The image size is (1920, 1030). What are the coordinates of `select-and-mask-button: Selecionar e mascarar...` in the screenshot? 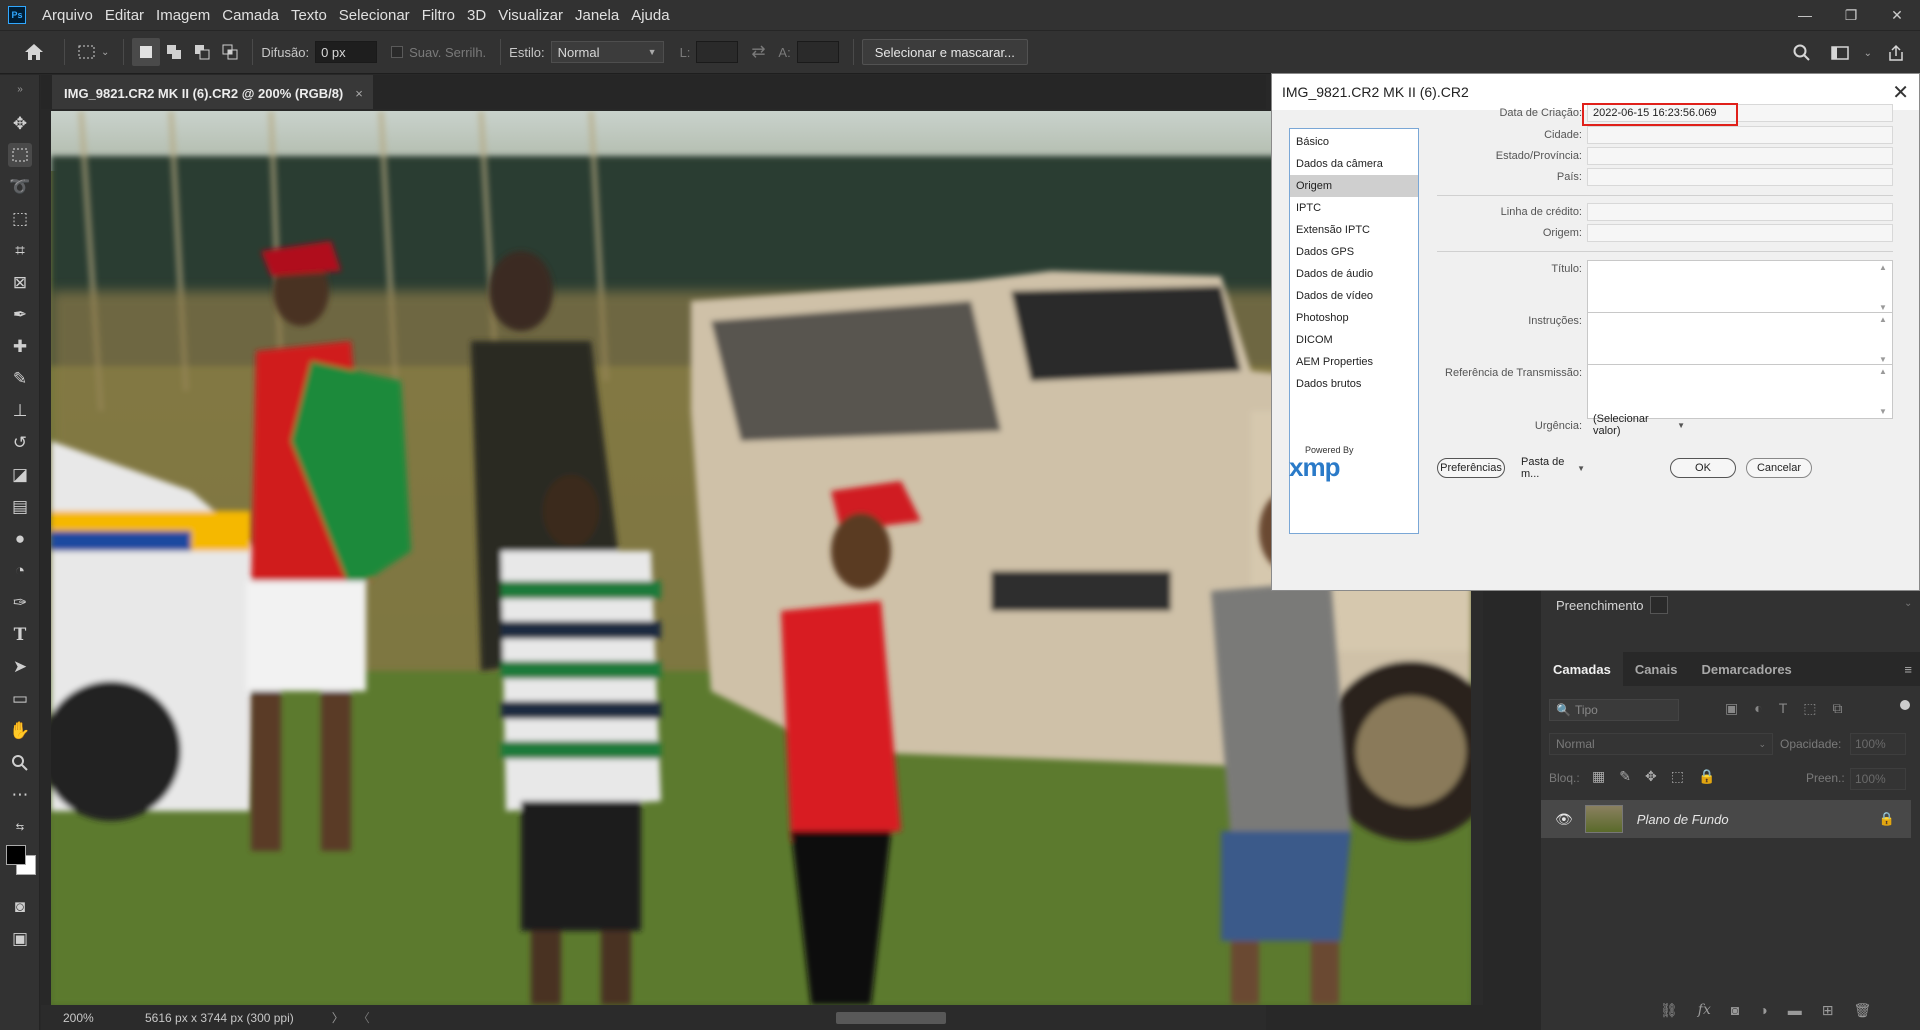 It's located at (944, 52).